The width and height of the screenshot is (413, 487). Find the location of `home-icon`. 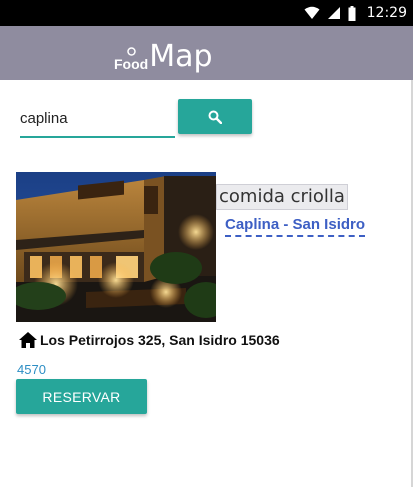

home-icon is located at coordinates (28, 340).